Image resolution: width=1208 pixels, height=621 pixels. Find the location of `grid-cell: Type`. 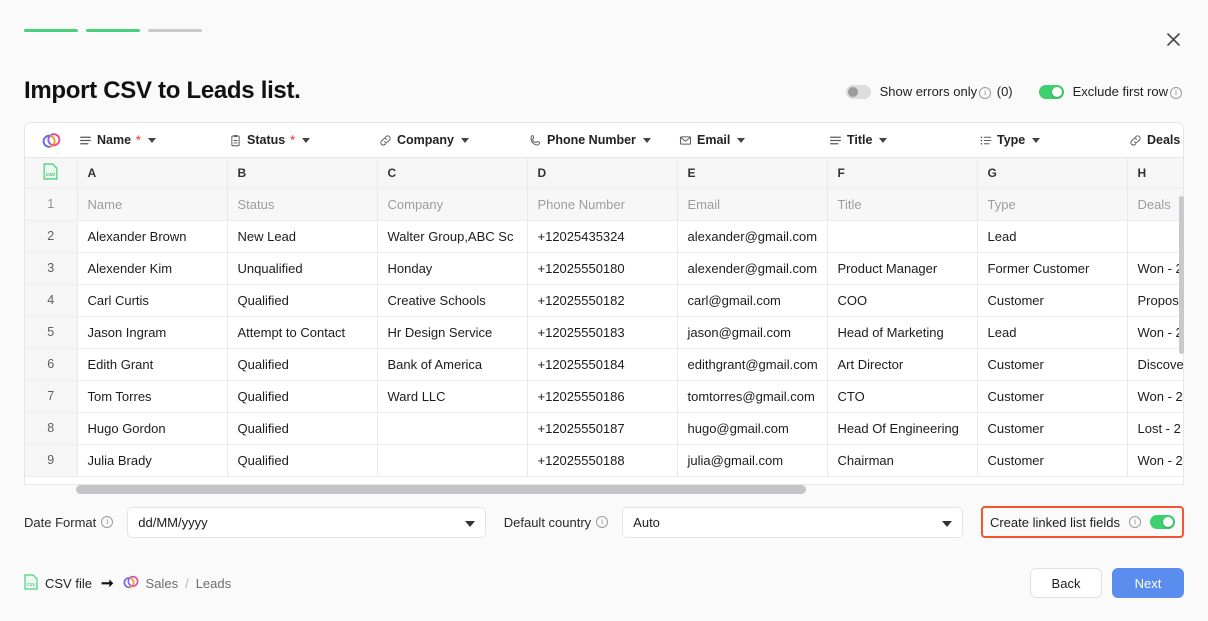

grid-cell: Type is located at coordinates (1052, 204).